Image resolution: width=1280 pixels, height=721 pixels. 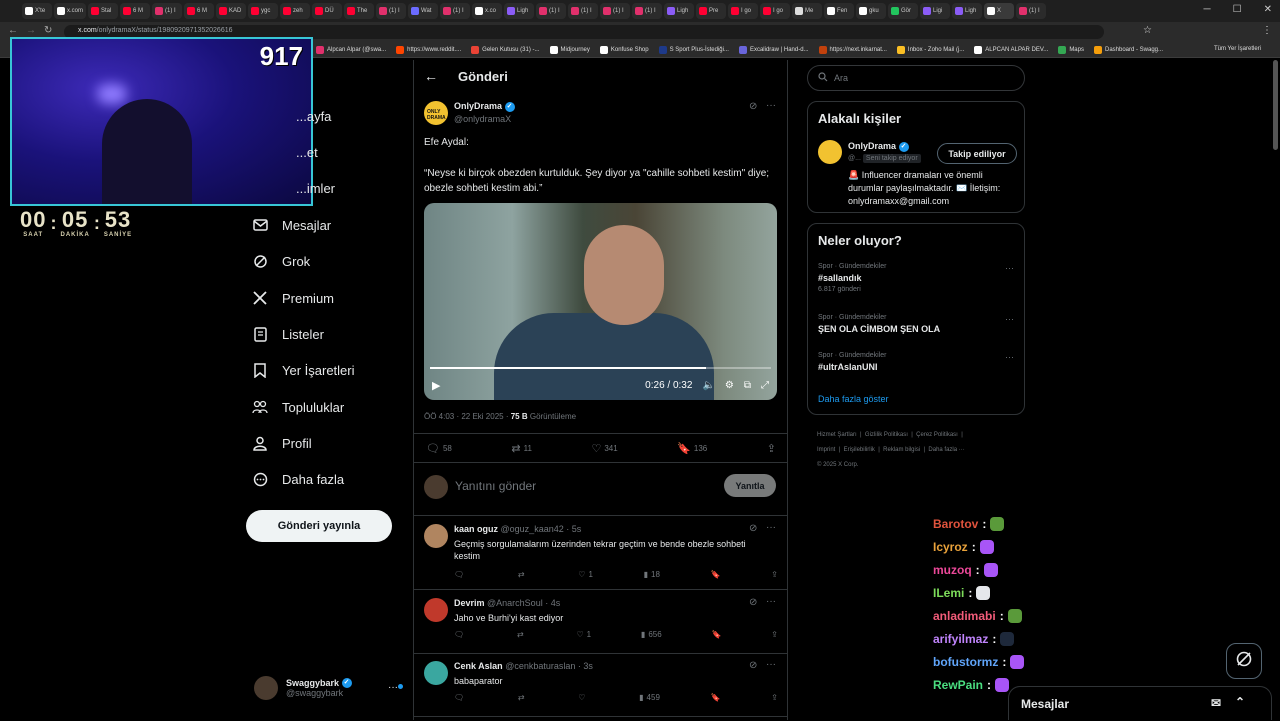 What do you see at coordinates (679, 11) in the screenshot?
I see `browser-tab: Ligh` at bounding box center [679, 11].